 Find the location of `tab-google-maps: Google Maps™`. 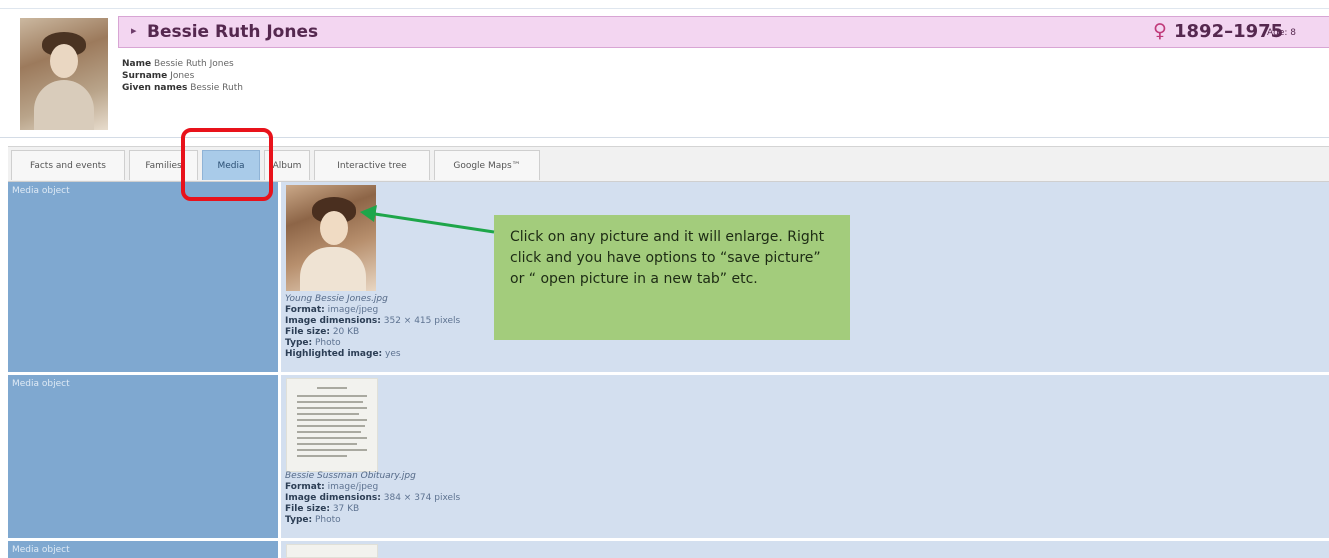

tab-google-maps: Google Maps™ is located at coordinates (487, 165).